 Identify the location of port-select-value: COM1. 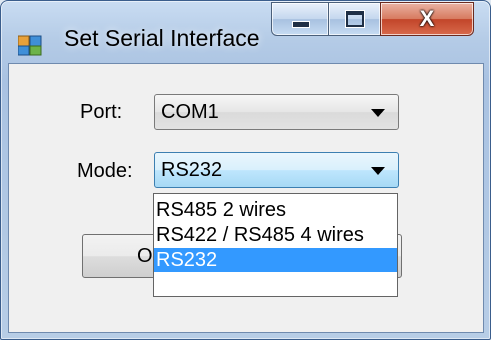
(190, 112).